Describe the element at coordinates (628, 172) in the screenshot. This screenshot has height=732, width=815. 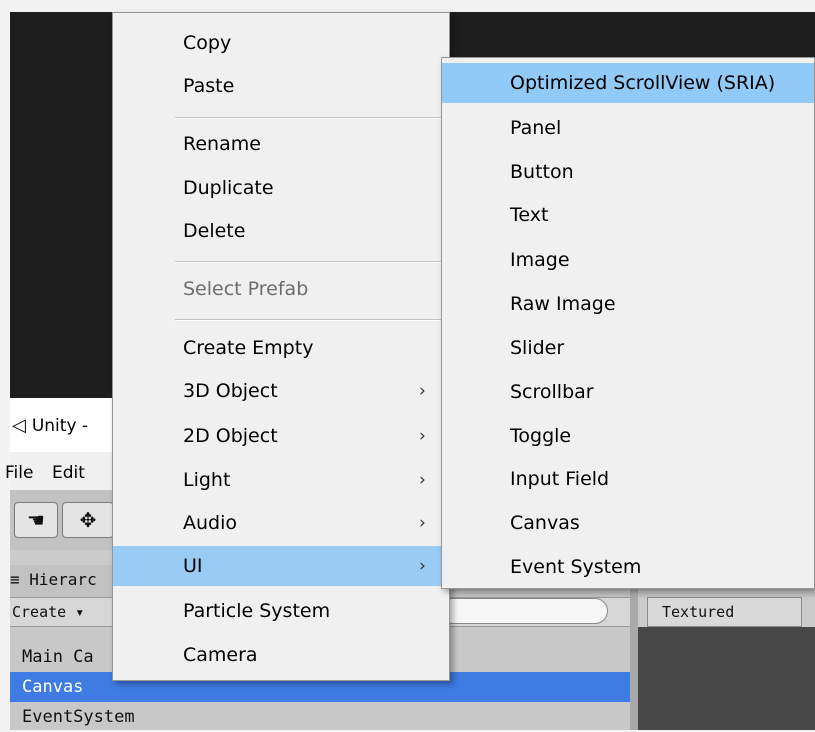
I see `submenu-item-button: Button` at that location.